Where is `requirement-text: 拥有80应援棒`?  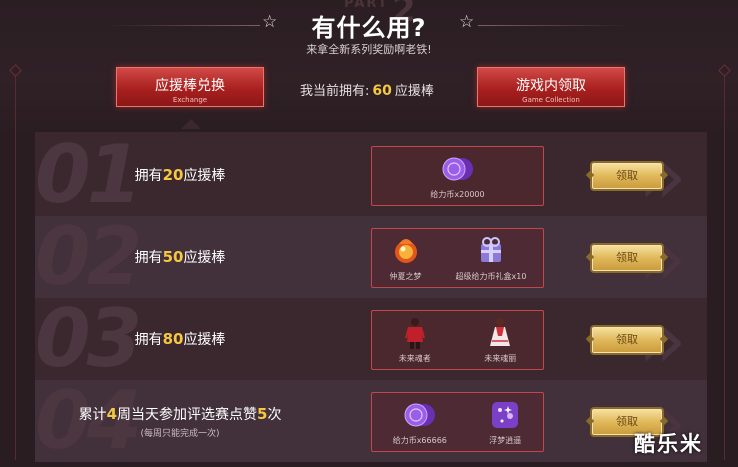 requirement-text: 拥有80应援棒 is located at coordinates (180, 339).